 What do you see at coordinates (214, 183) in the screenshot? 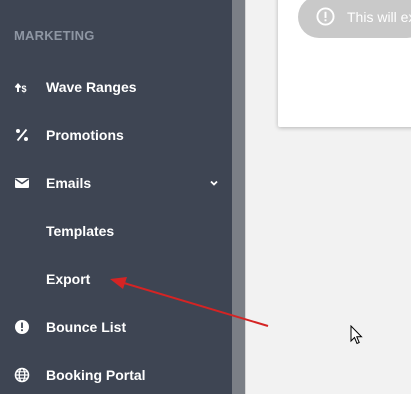
I see `chevron-down-icon` at bounding box center [214, 183].